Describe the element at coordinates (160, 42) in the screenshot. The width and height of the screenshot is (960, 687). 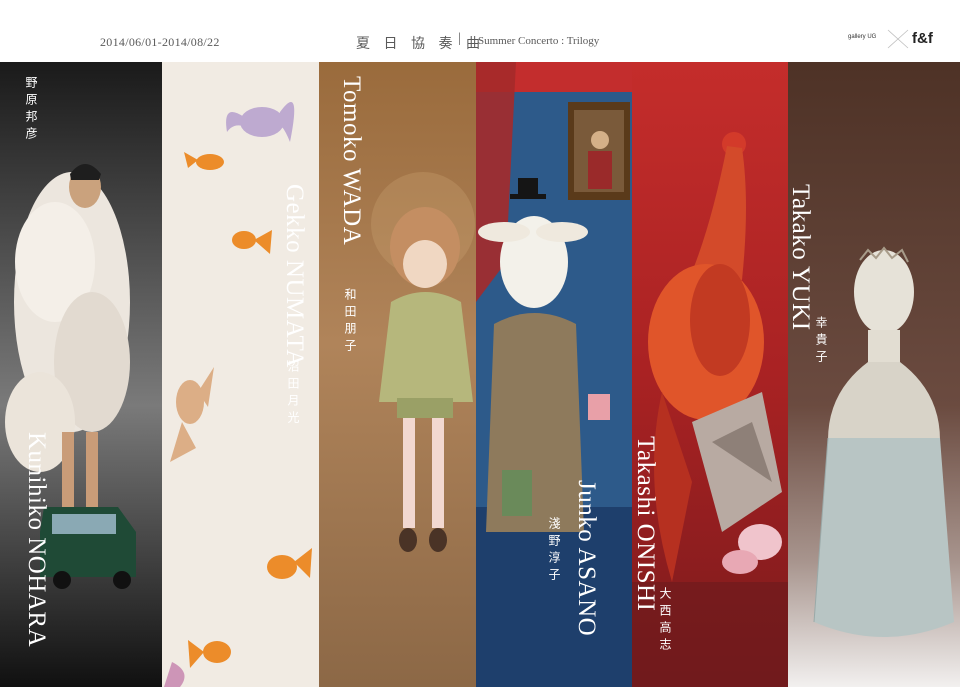
I see `exhibition-dates: 2014/06/01-2014/08/22` at that location.